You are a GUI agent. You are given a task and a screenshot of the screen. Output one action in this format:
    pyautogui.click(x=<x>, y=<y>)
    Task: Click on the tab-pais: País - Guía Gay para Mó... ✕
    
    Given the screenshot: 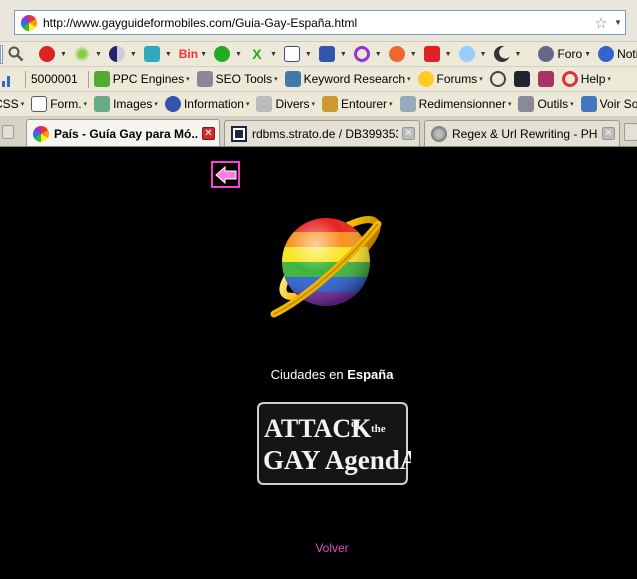 What is the action you would take?
    pyautogui.click(x=123, y=132)
    